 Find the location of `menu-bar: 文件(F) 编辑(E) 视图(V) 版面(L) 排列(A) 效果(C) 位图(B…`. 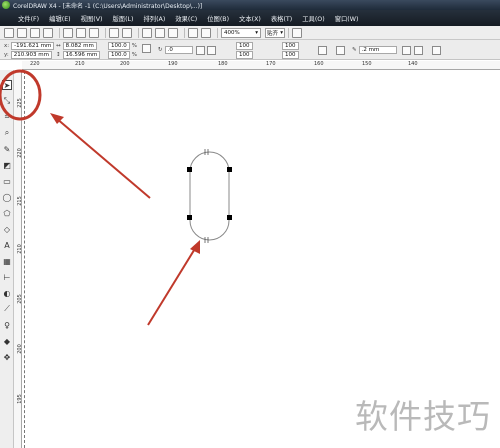

menu-bar: 文件(F) 编辑(E) 视图(V) 版面(L) 排列(A) 效果(C) 位图(B… is located at coordinates (250, 18).